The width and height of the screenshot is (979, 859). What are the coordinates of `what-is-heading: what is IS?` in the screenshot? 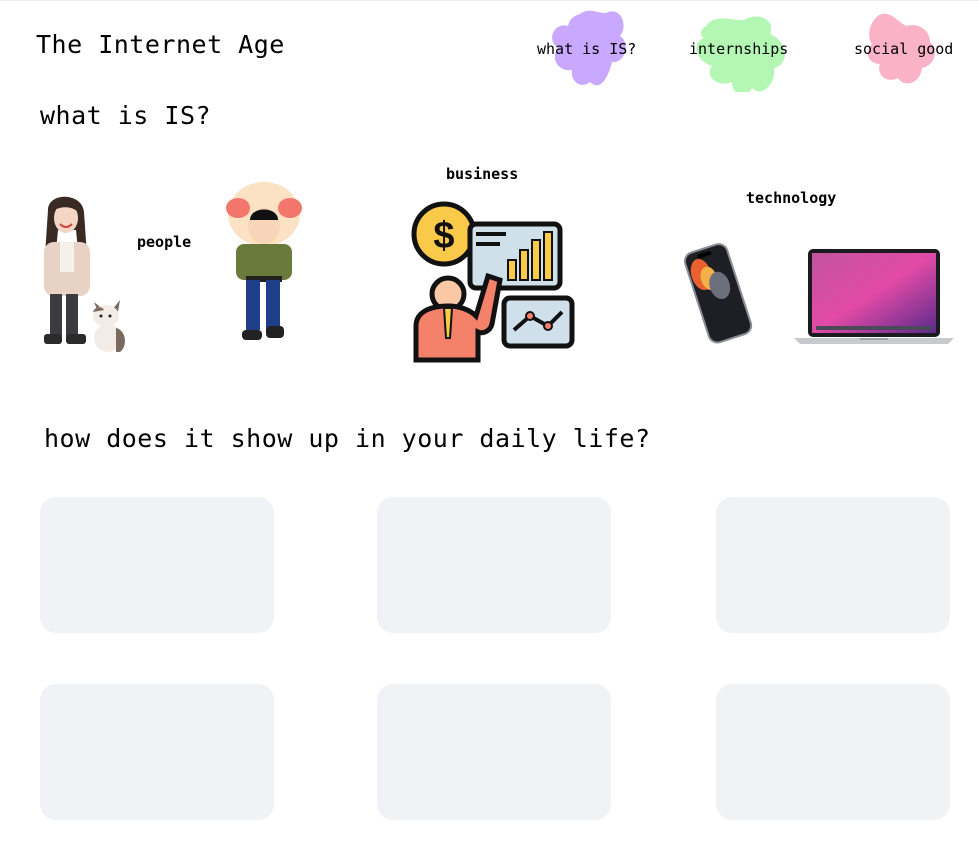 It's located at (126, 115).